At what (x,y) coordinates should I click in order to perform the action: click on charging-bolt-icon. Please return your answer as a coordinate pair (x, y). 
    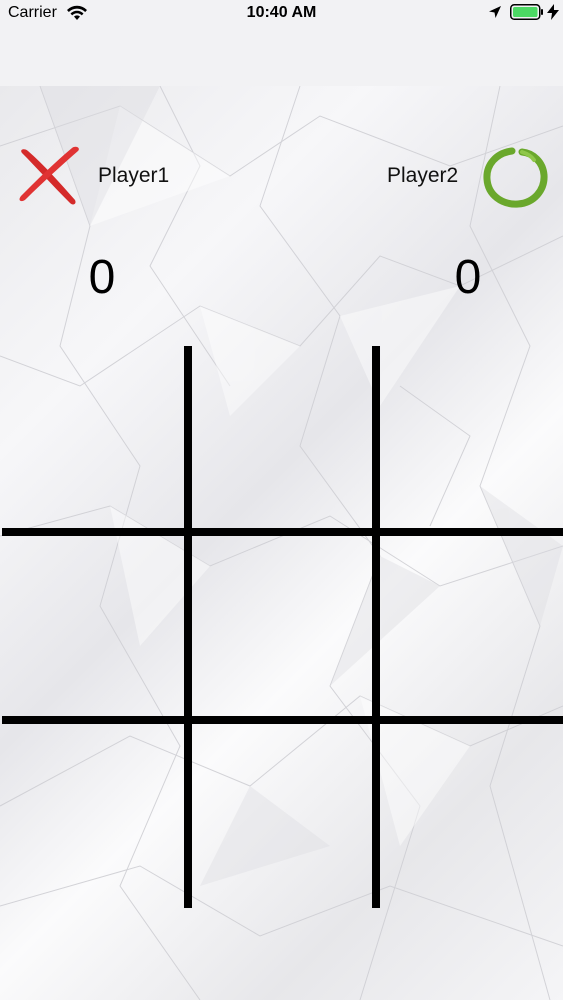
    Looking at the image, I should click on (553, 12).